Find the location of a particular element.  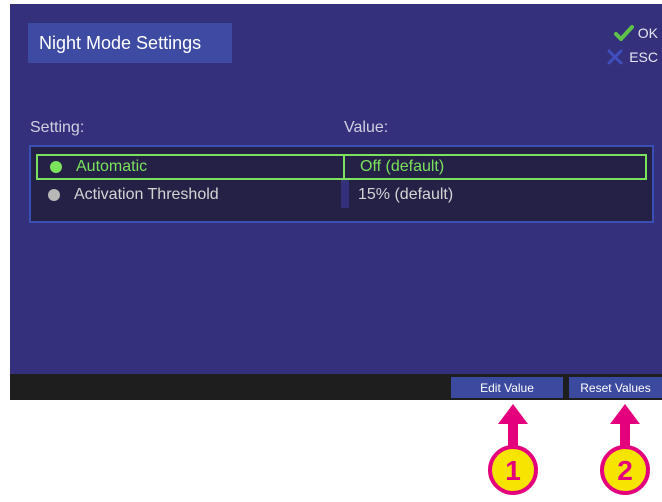

callout-1: 1 is located at coordinates (513, 449).